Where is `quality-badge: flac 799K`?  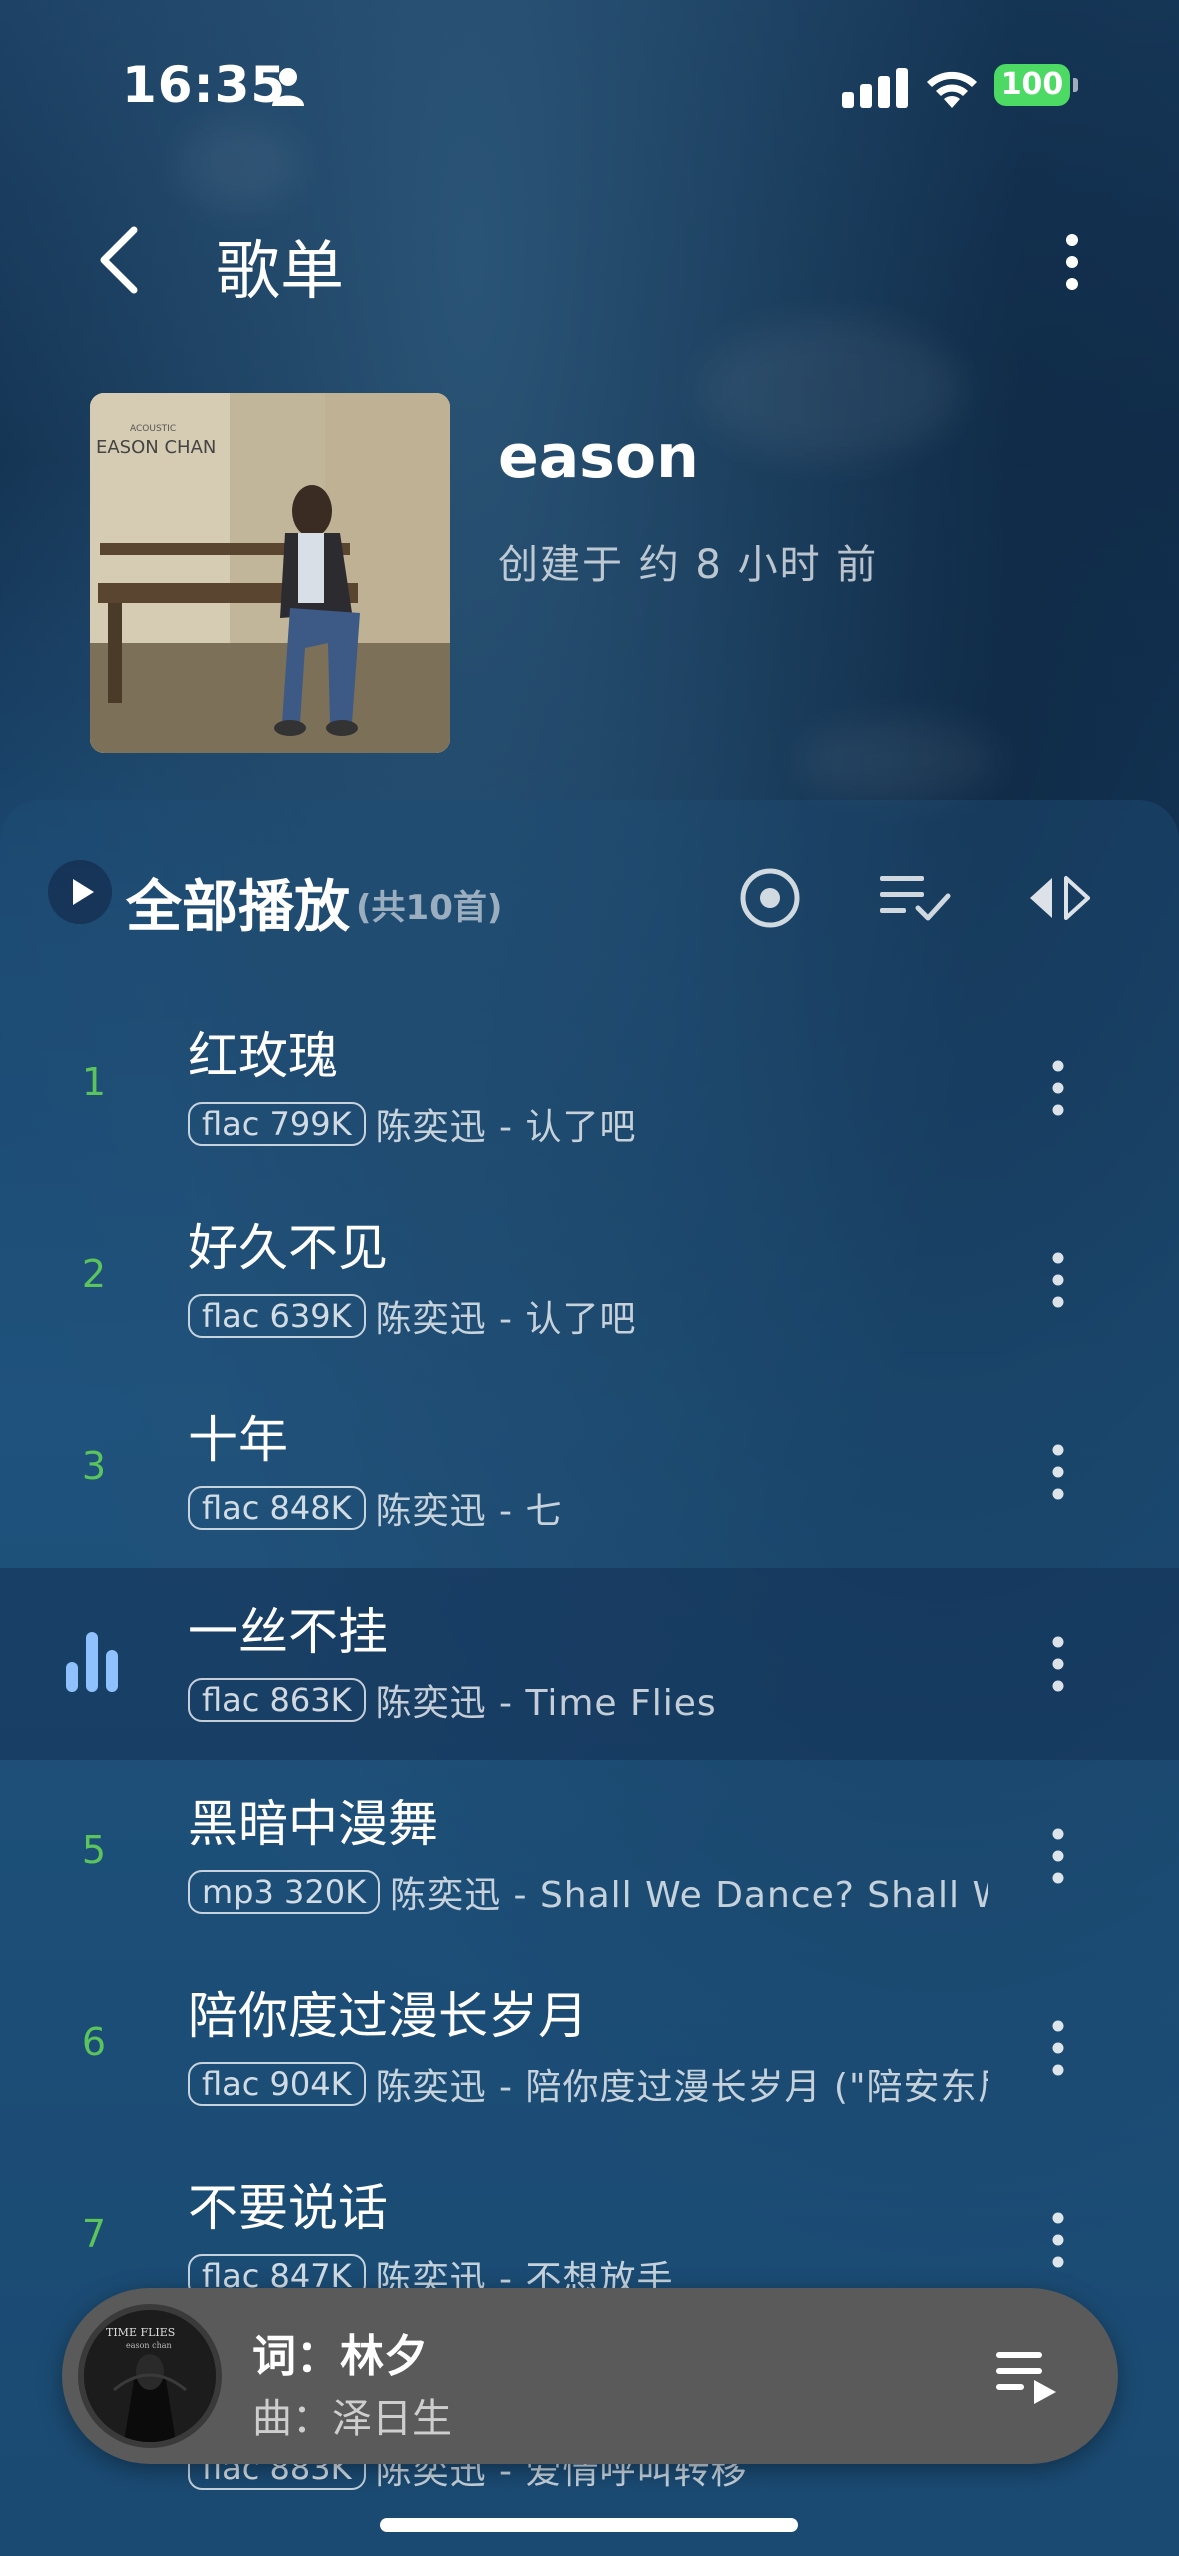
quality-badge: flac 799K is located at coordinates (277, 1124).